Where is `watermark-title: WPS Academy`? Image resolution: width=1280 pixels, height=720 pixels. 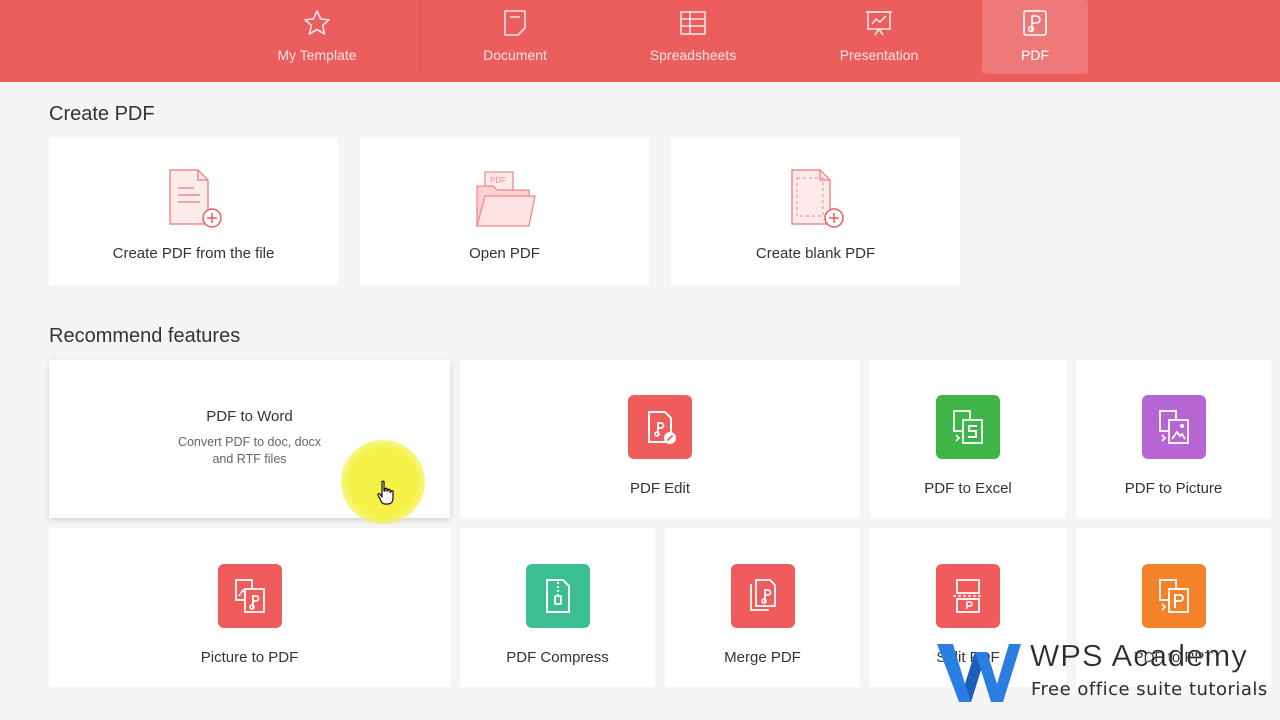
watermark-title: WPS Academy is located at coordinates (1139, 655).